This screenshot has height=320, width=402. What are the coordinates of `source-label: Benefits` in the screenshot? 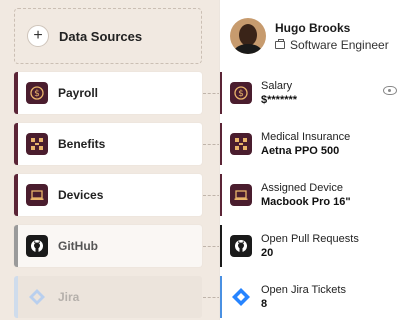 It's located at (82, 144).